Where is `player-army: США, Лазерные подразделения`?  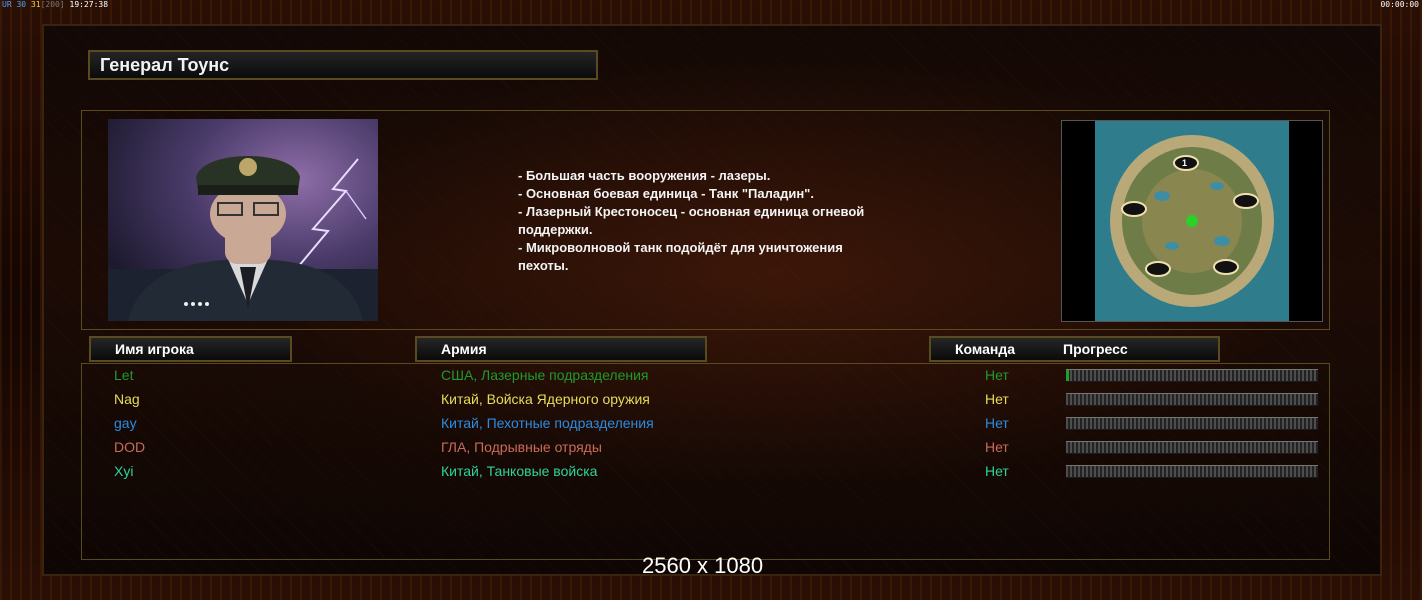 player-army: США, Лазерные подразделения is located at coordinates (545, 375).